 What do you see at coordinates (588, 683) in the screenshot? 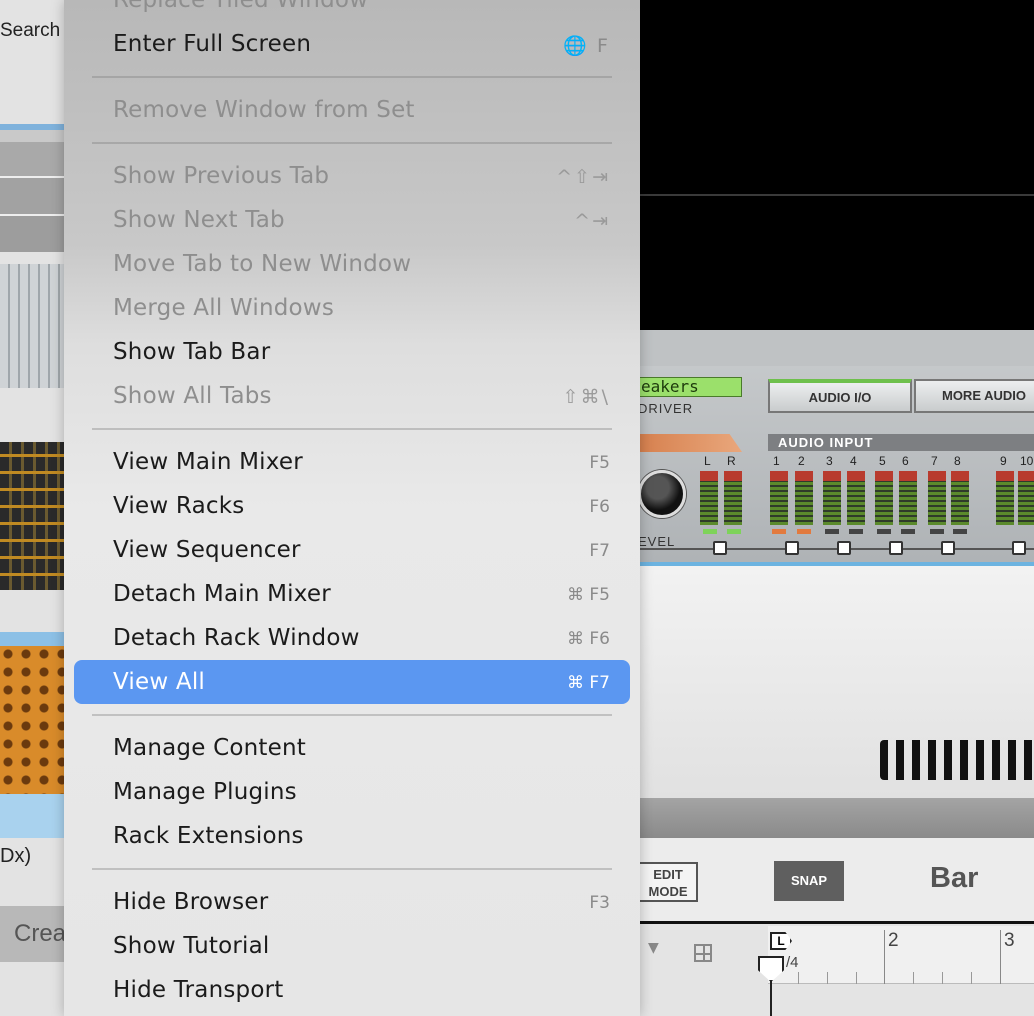
I see `menu-item-shortcut: ⌘ F7` at bounding box center [588, 683].